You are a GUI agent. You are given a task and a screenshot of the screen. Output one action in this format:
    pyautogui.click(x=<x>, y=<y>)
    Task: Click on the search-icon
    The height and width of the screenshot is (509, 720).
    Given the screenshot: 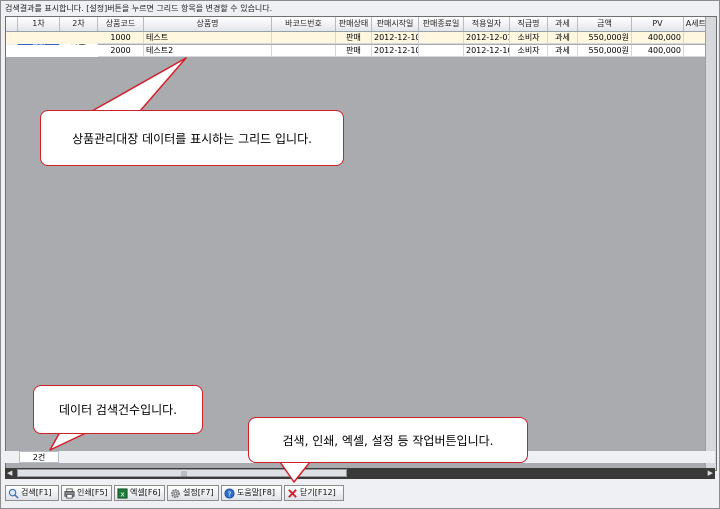 What is the action you would take?
    pyautogui.click(x=13, y=493)
    